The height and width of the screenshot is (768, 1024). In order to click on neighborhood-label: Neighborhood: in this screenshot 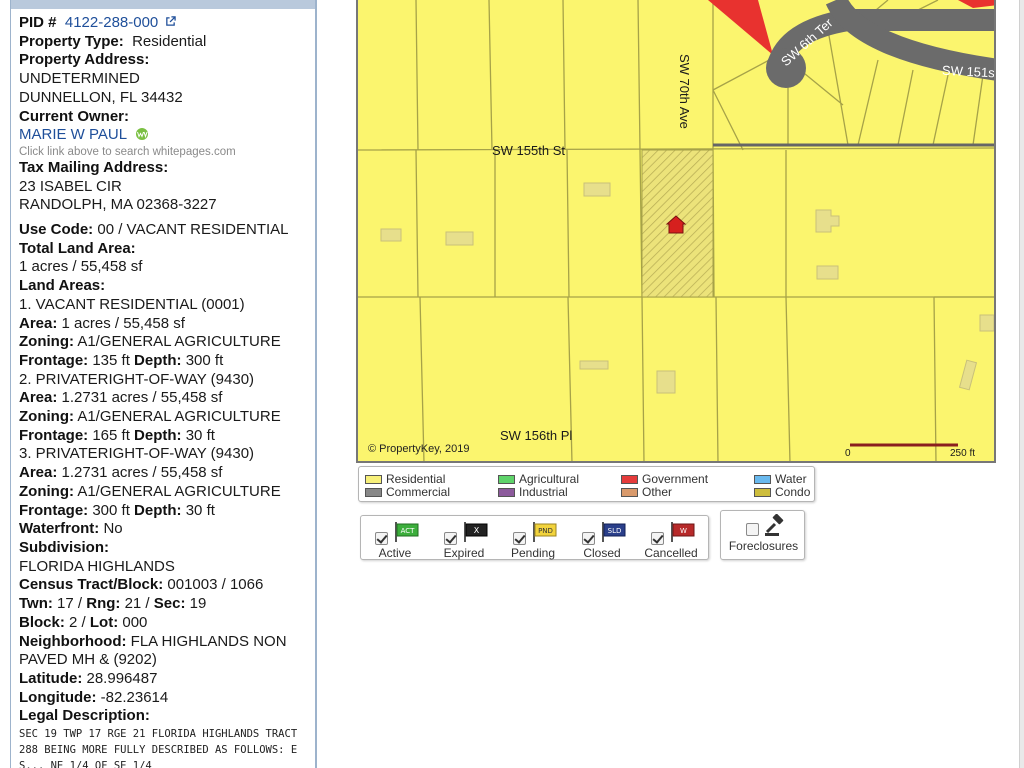, I will do `click(73, 641)`.